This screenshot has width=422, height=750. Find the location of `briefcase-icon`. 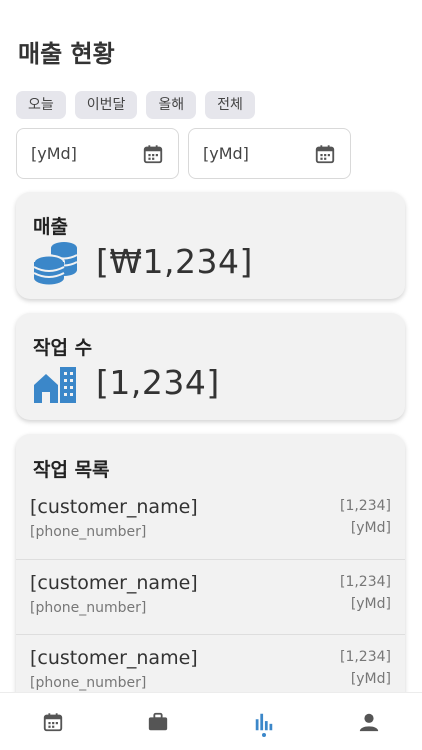

briefcase-icon is located at coordinates (158, 721).